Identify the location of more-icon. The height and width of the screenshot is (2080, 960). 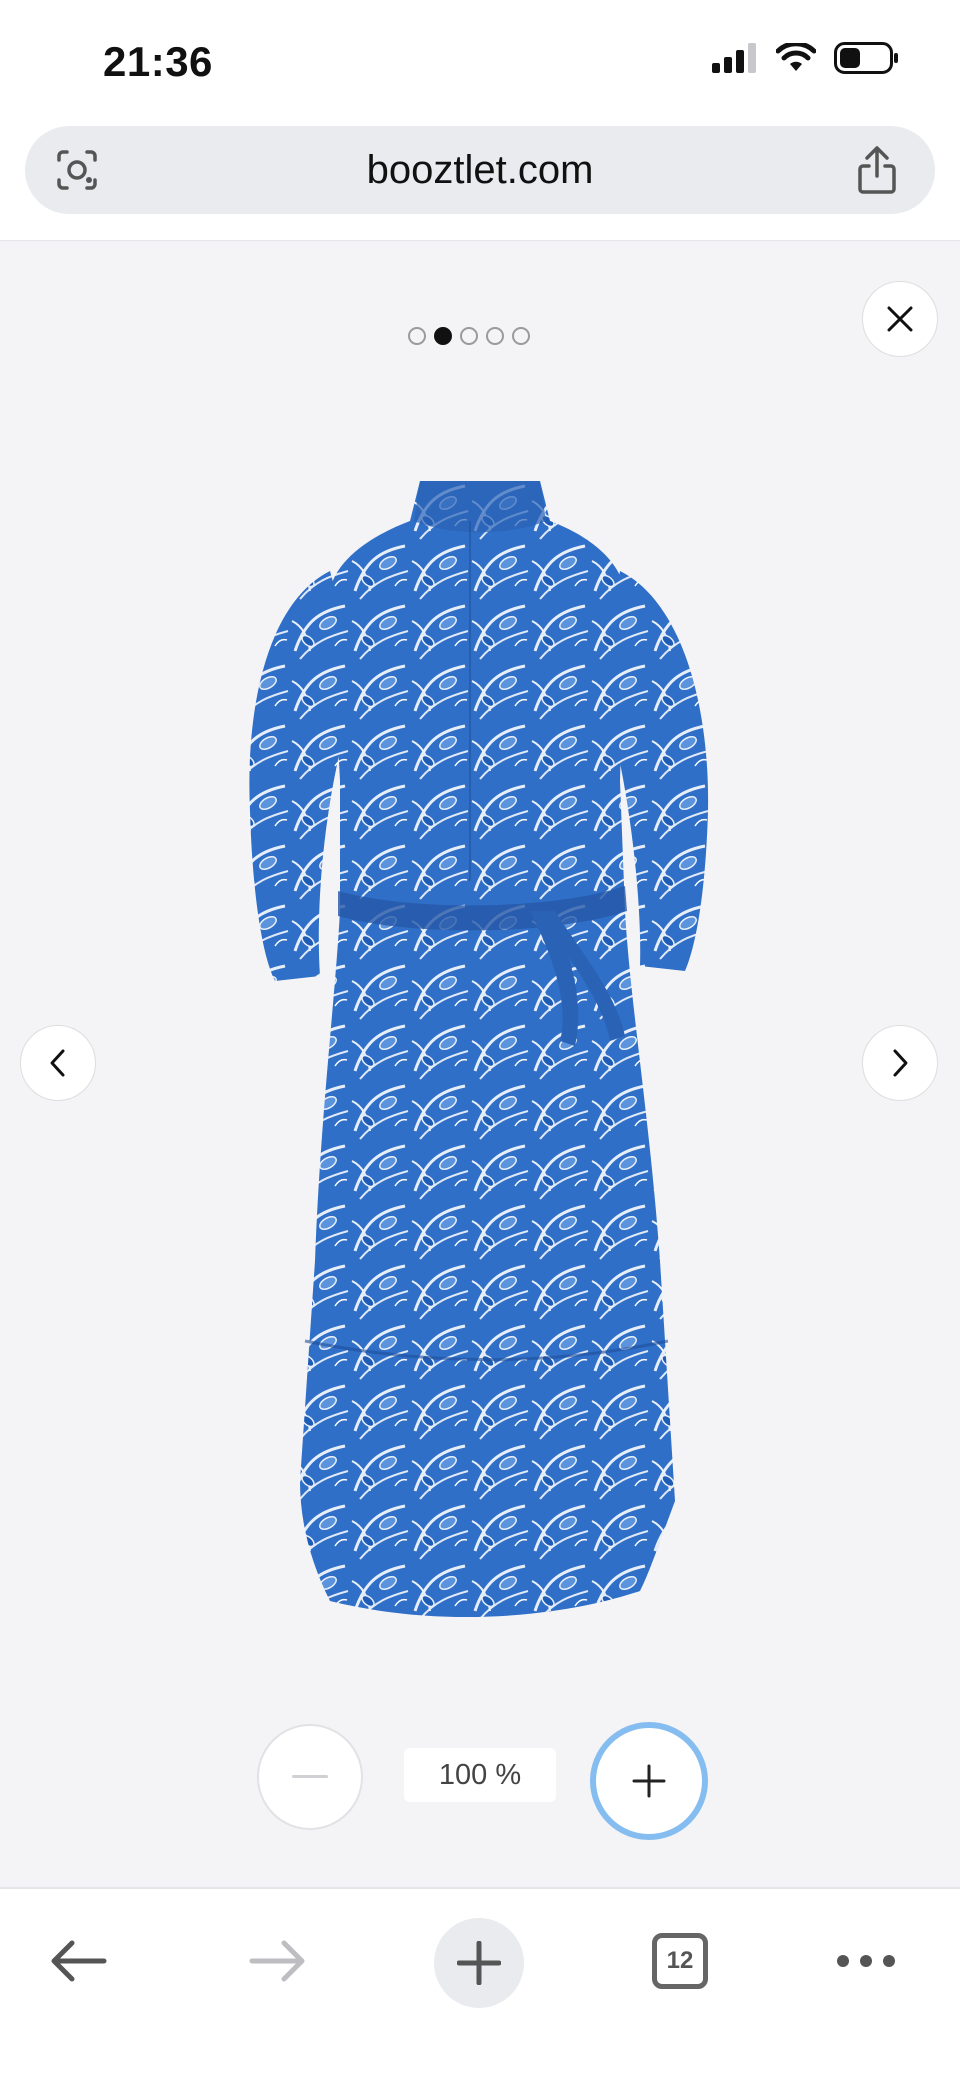
(866, 1961).